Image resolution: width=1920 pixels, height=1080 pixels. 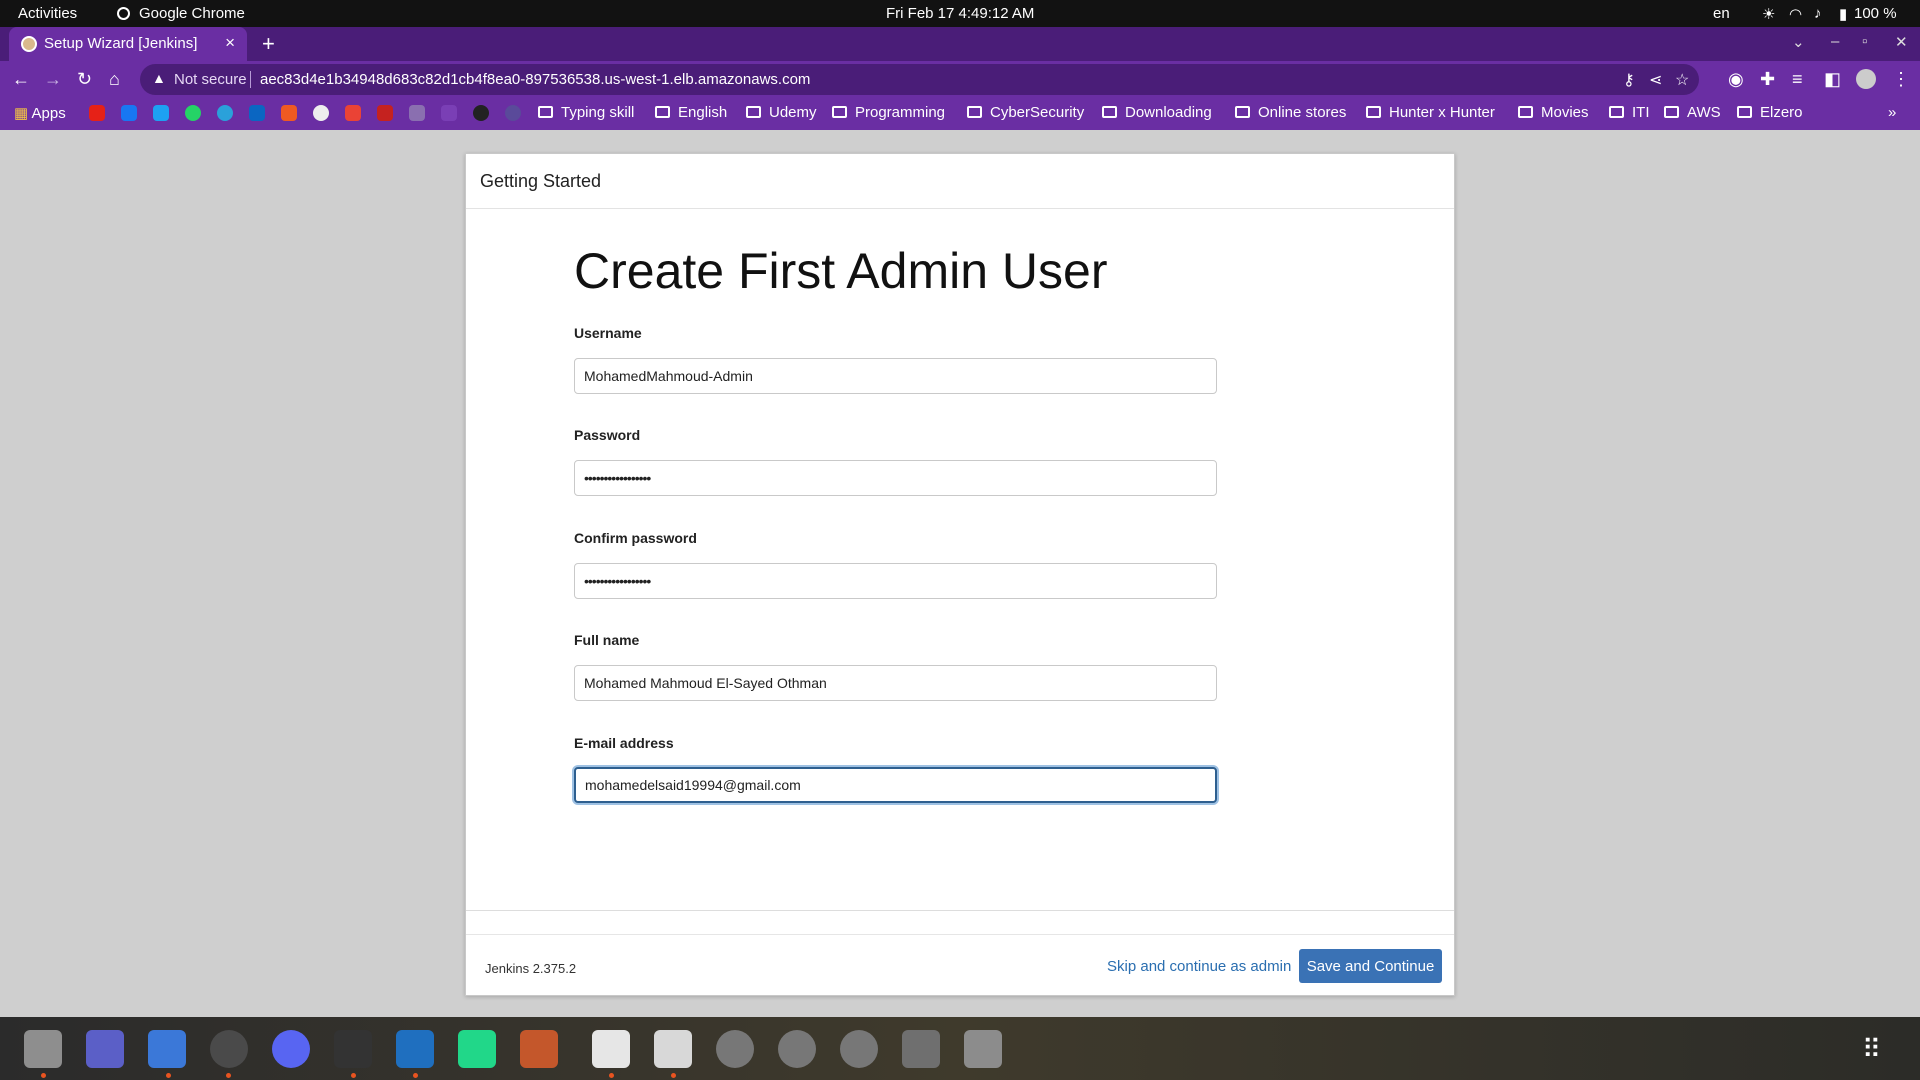 What do you see at coordinates (230, 43) in the screenshot?
I see `tab-close-icon: ×` at bounding box center [230, 43].